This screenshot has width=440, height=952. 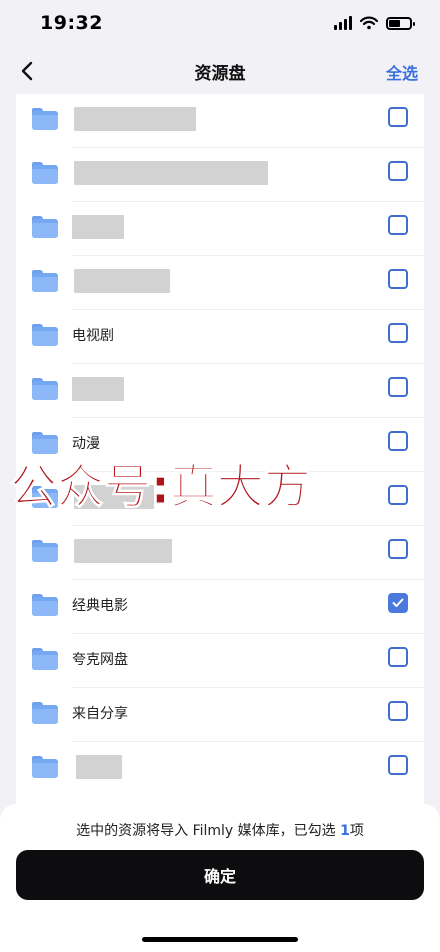 I want to click on select-all-button: 全选, so click(x=402, y=72).